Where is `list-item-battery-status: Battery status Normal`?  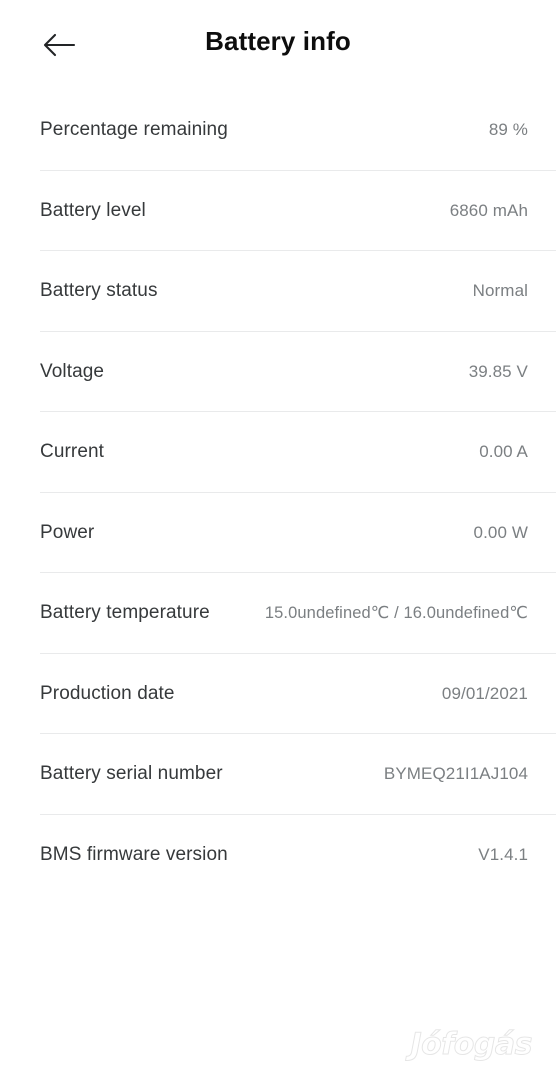
list-item-battery-status: Battery status Normal is located at coordinates (278, 291).